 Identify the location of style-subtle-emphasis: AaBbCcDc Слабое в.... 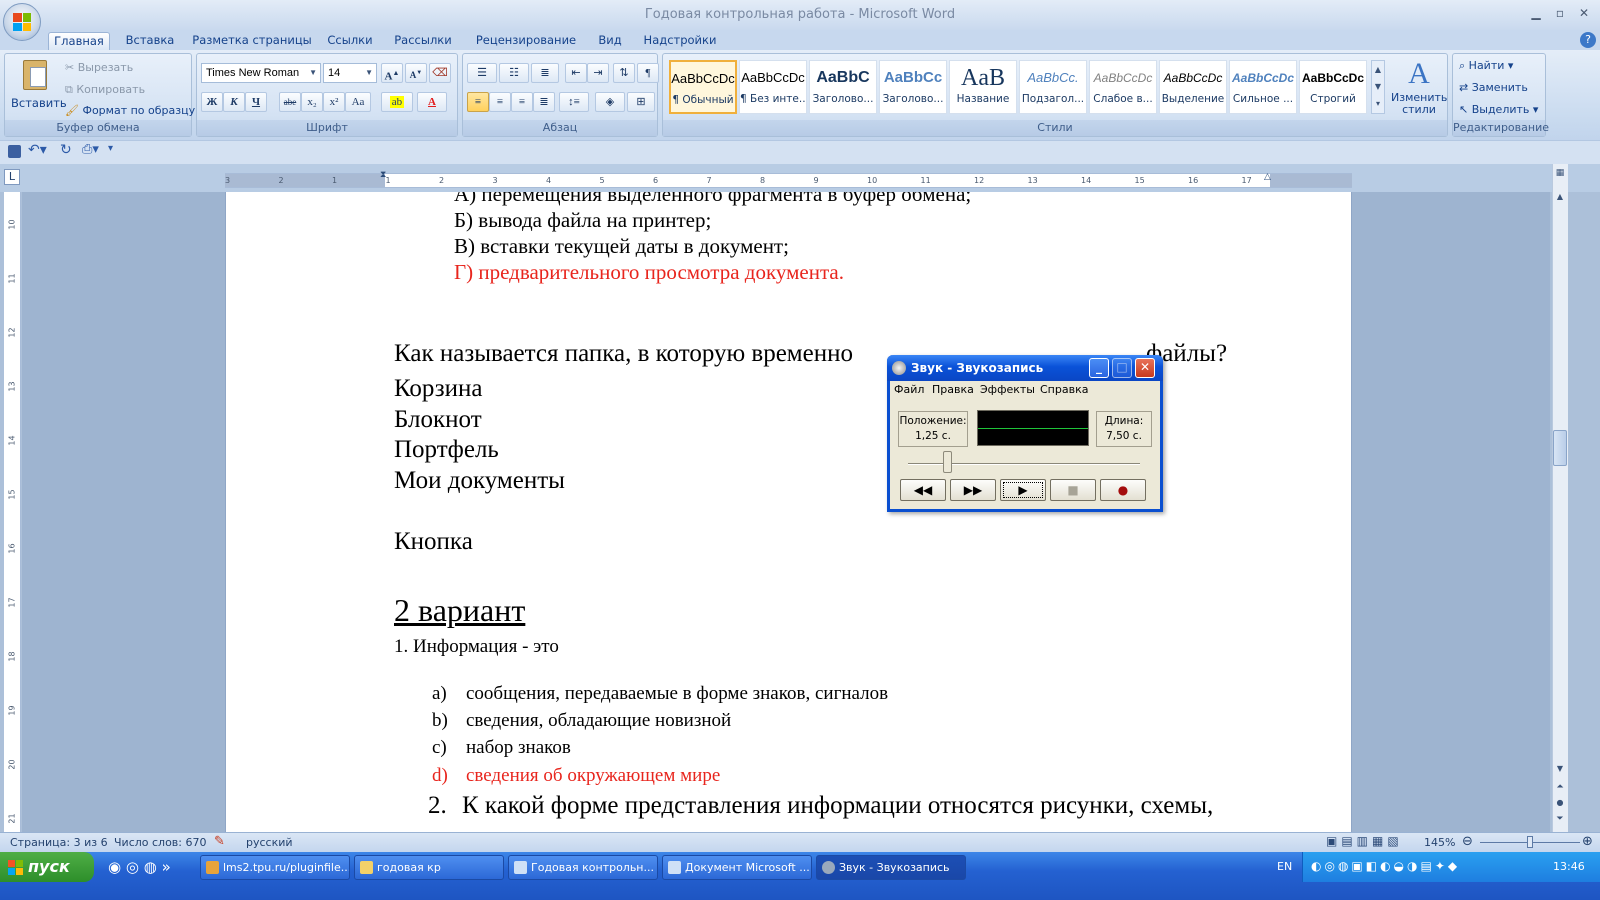
(1123, 87).